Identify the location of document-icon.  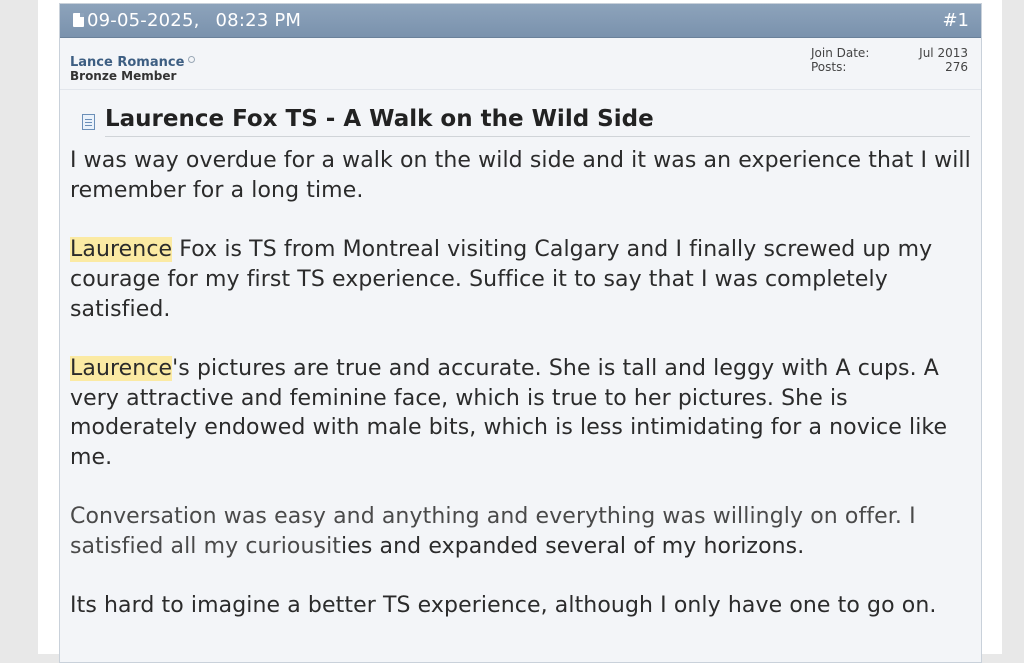
(88, 122).